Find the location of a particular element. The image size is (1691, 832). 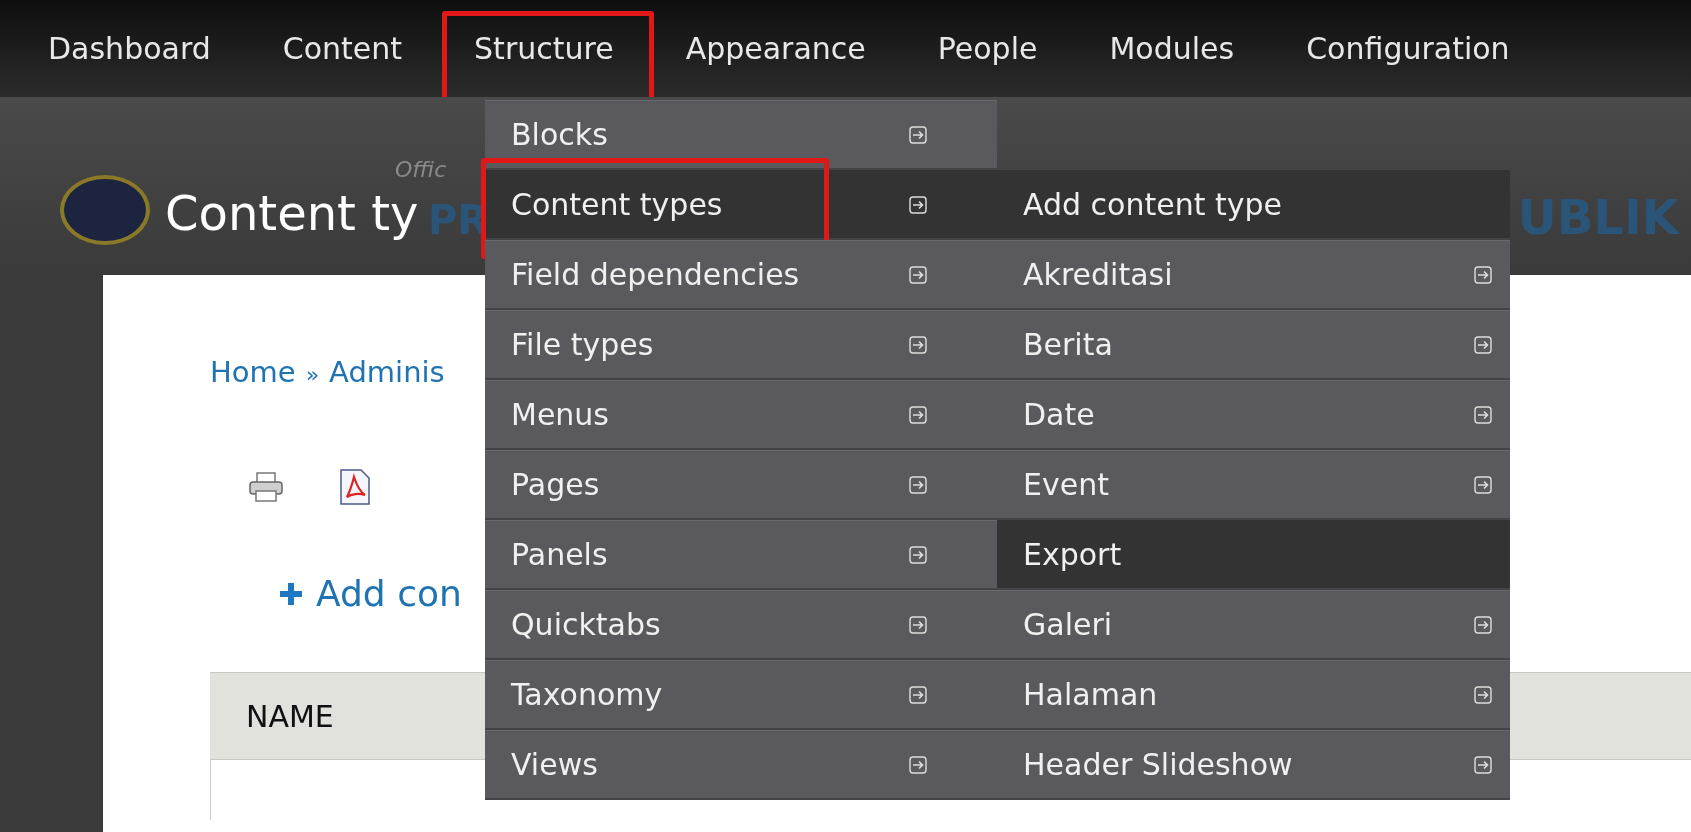

menu-item: Add content type is located at coordinates (1253, 205).